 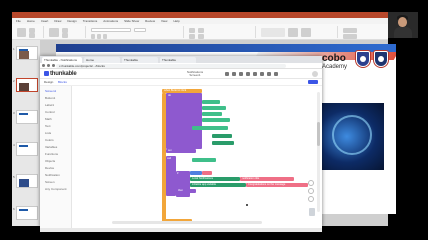 I want to click on project-screen: Screen1, so click(x=195, y=75).